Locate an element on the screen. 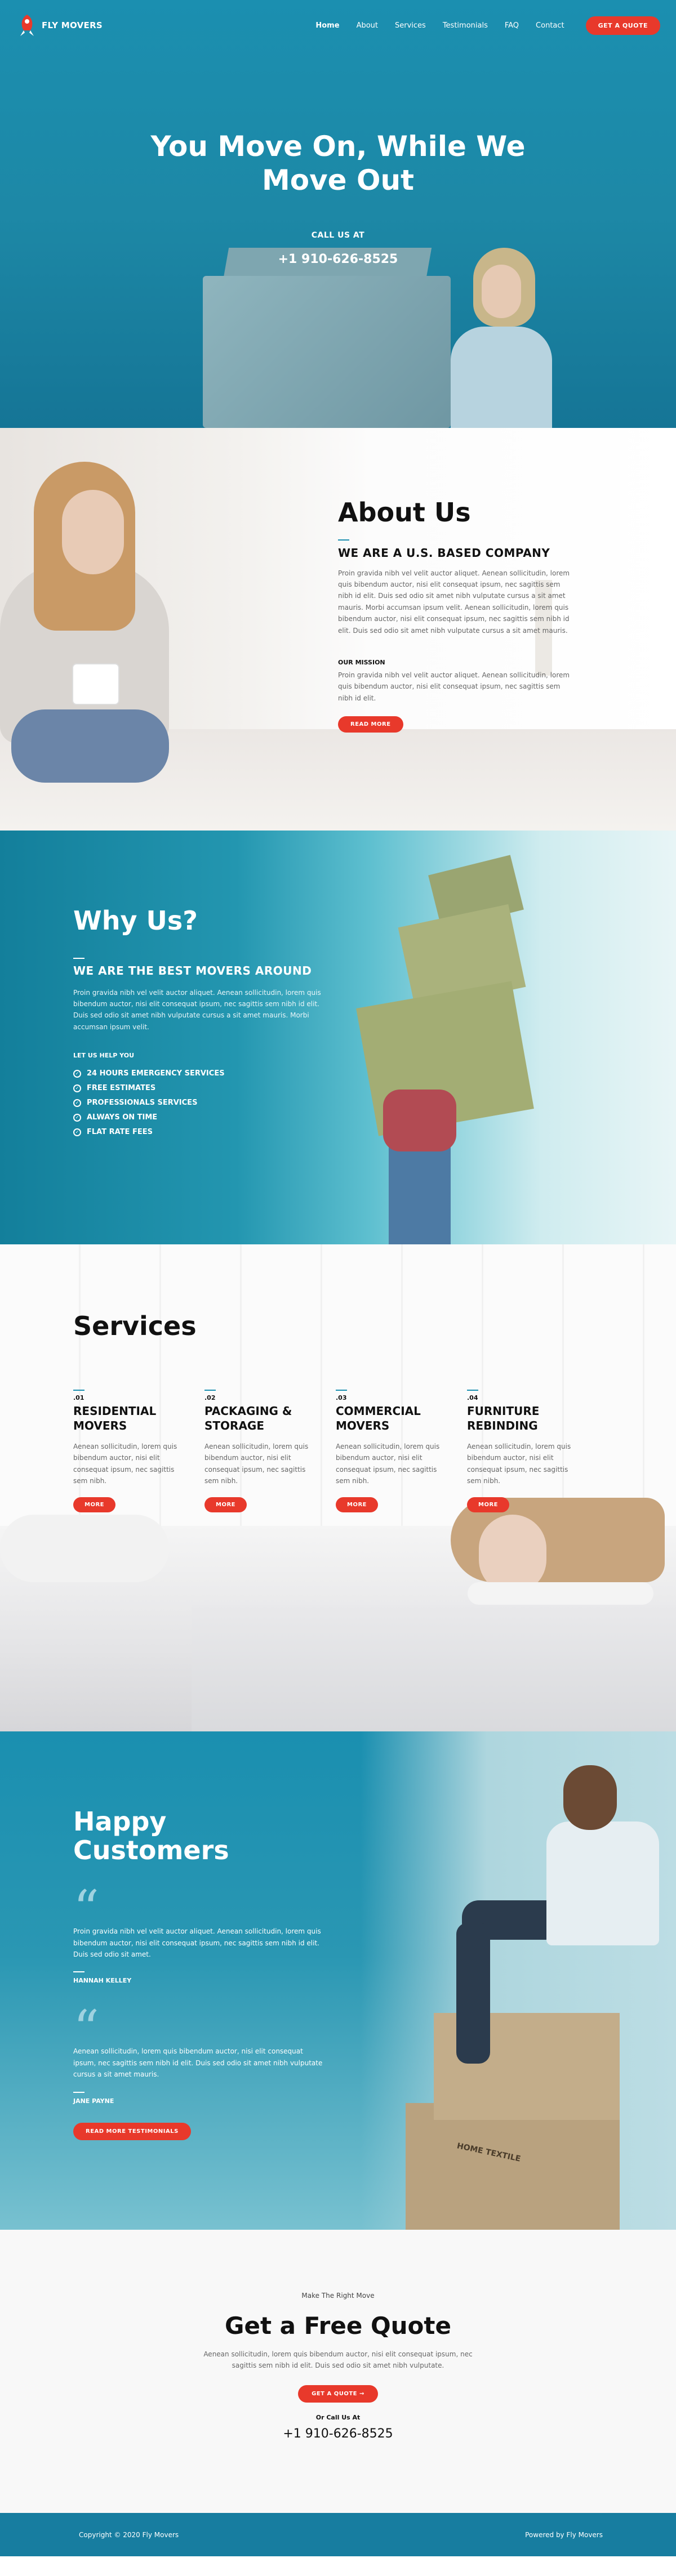 The height and width of the screenshot is (2576, 676). service-title: RESIDENTIAL MOVERS is located at coordinates (115, 1418).